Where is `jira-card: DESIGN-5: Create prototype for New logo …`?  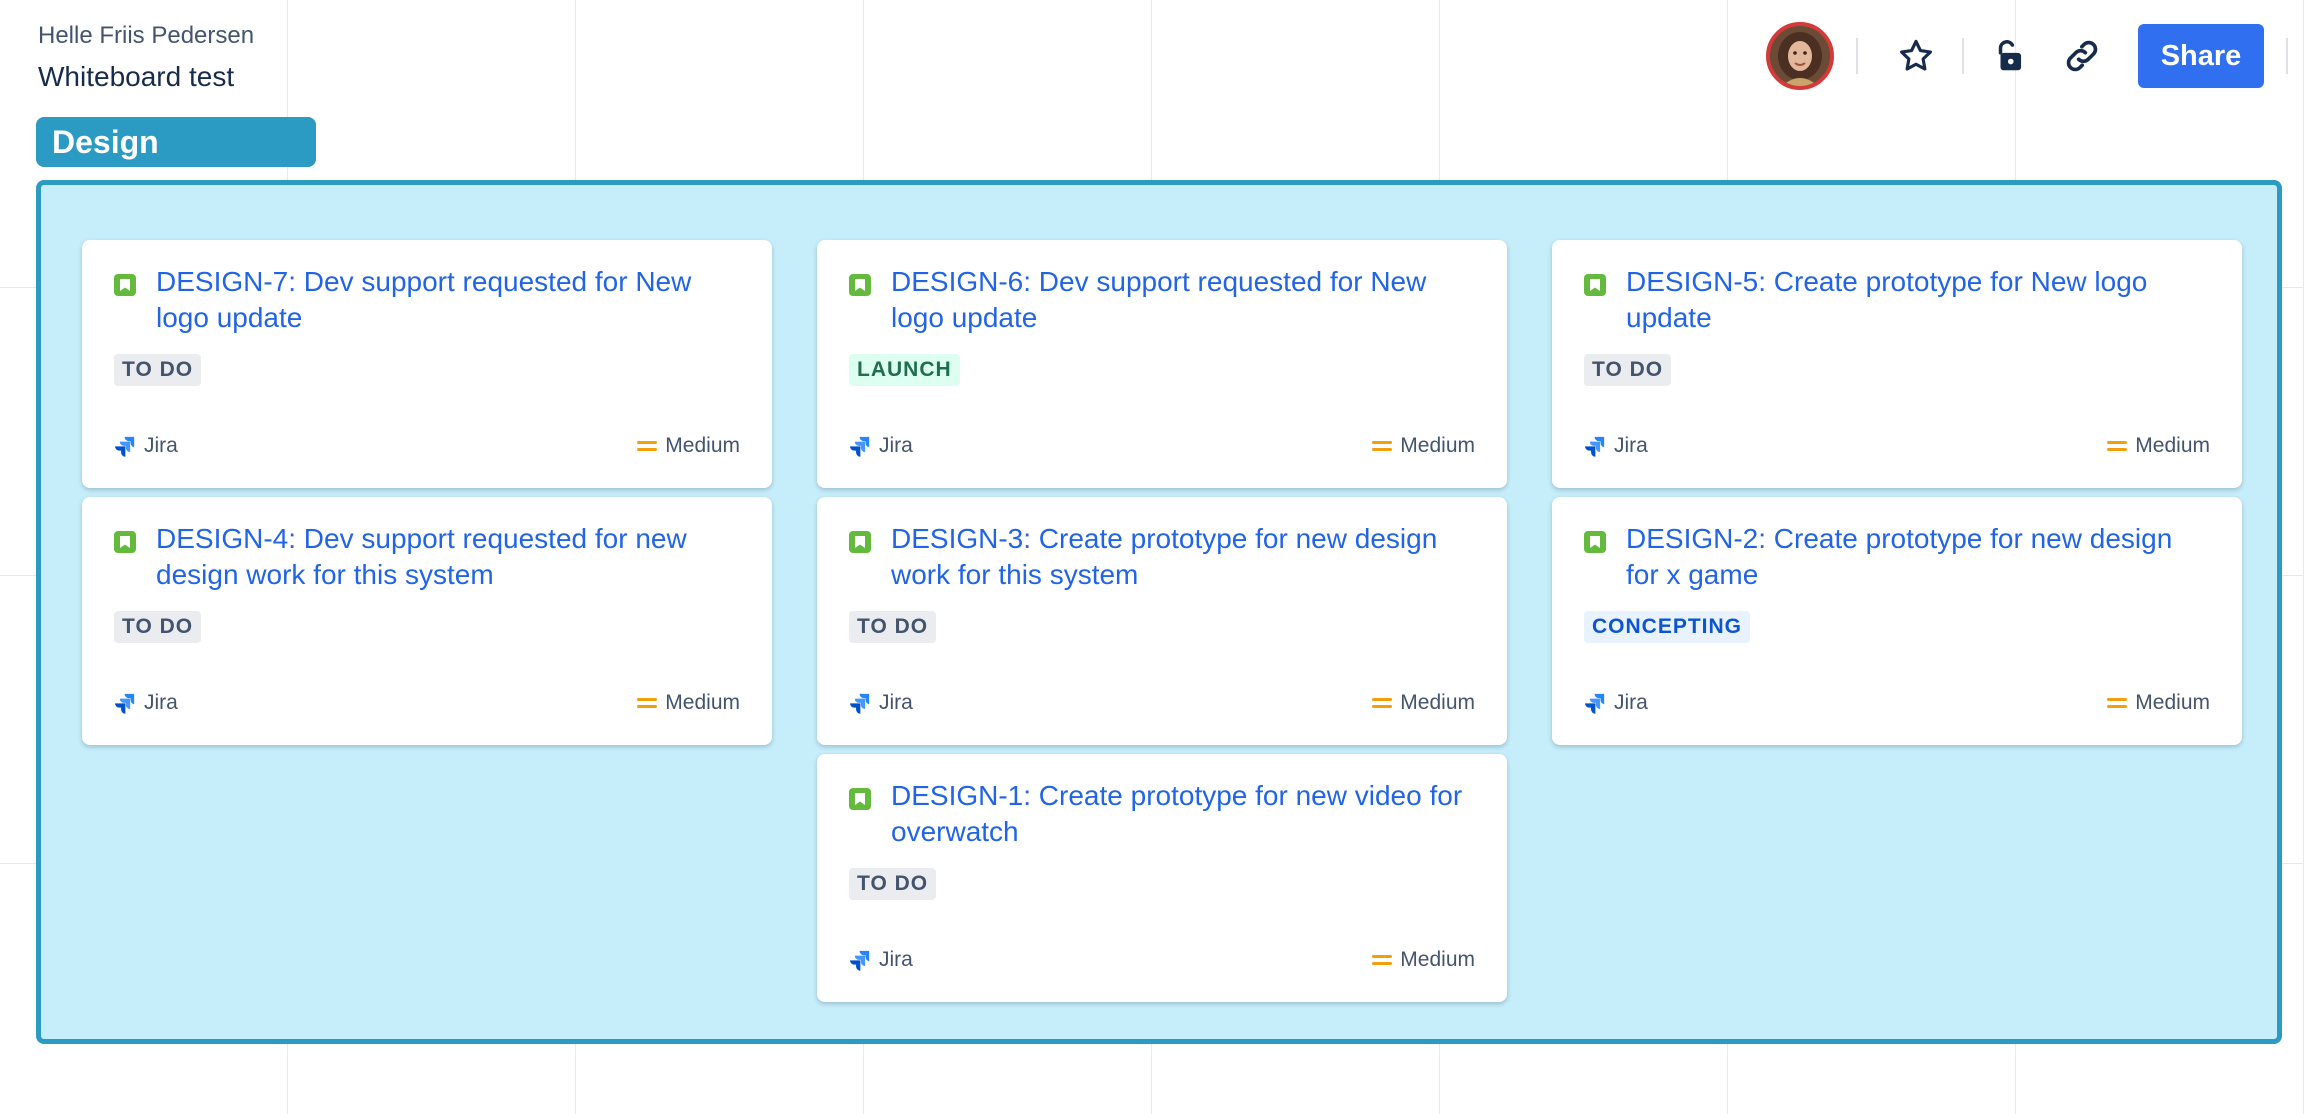 jira-card: DESIGN-5: Create prototype for New logo … is located at coordinates (1897, 364).